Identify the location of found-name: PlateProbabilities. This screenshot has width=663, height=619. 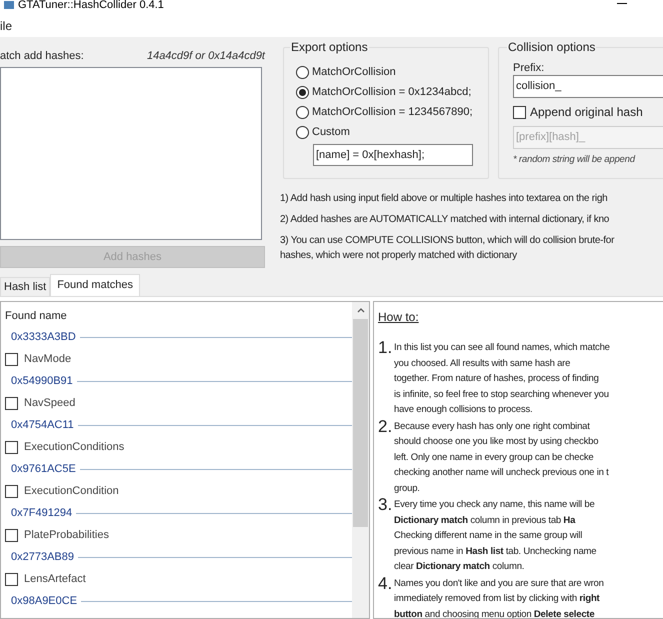
(66, 535).